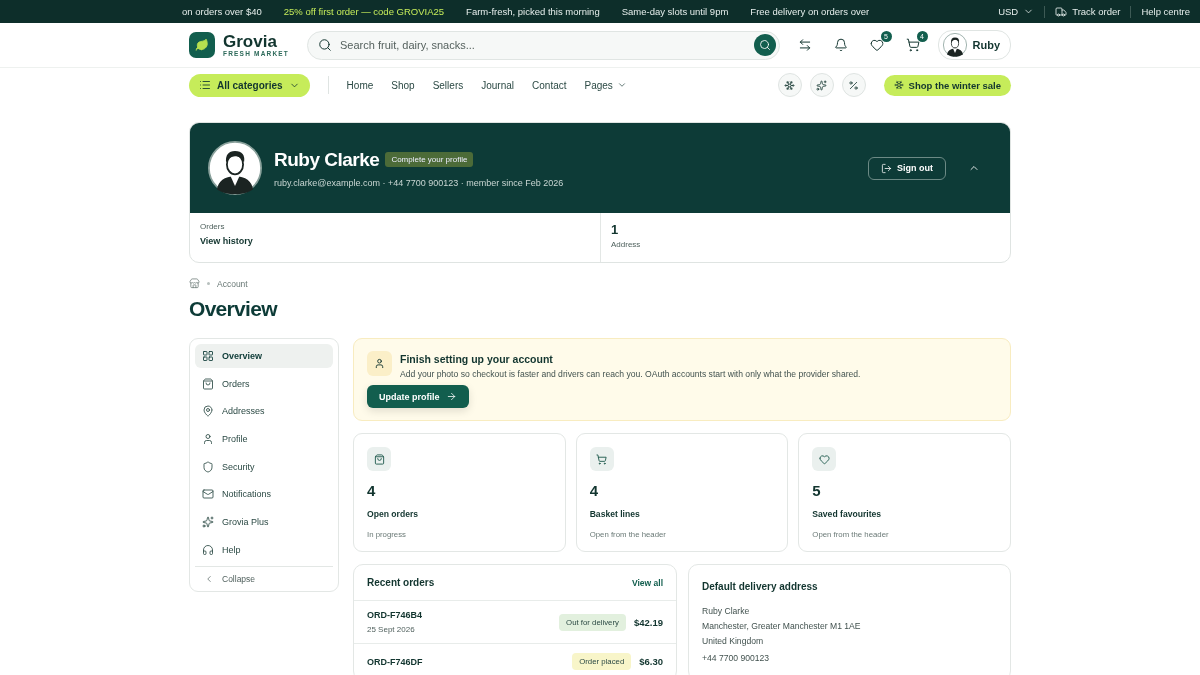 Image resolution: width=1200 pixels, height=675 pixels. I want to click on sidebar-item: Notifications, so click(264, 494).